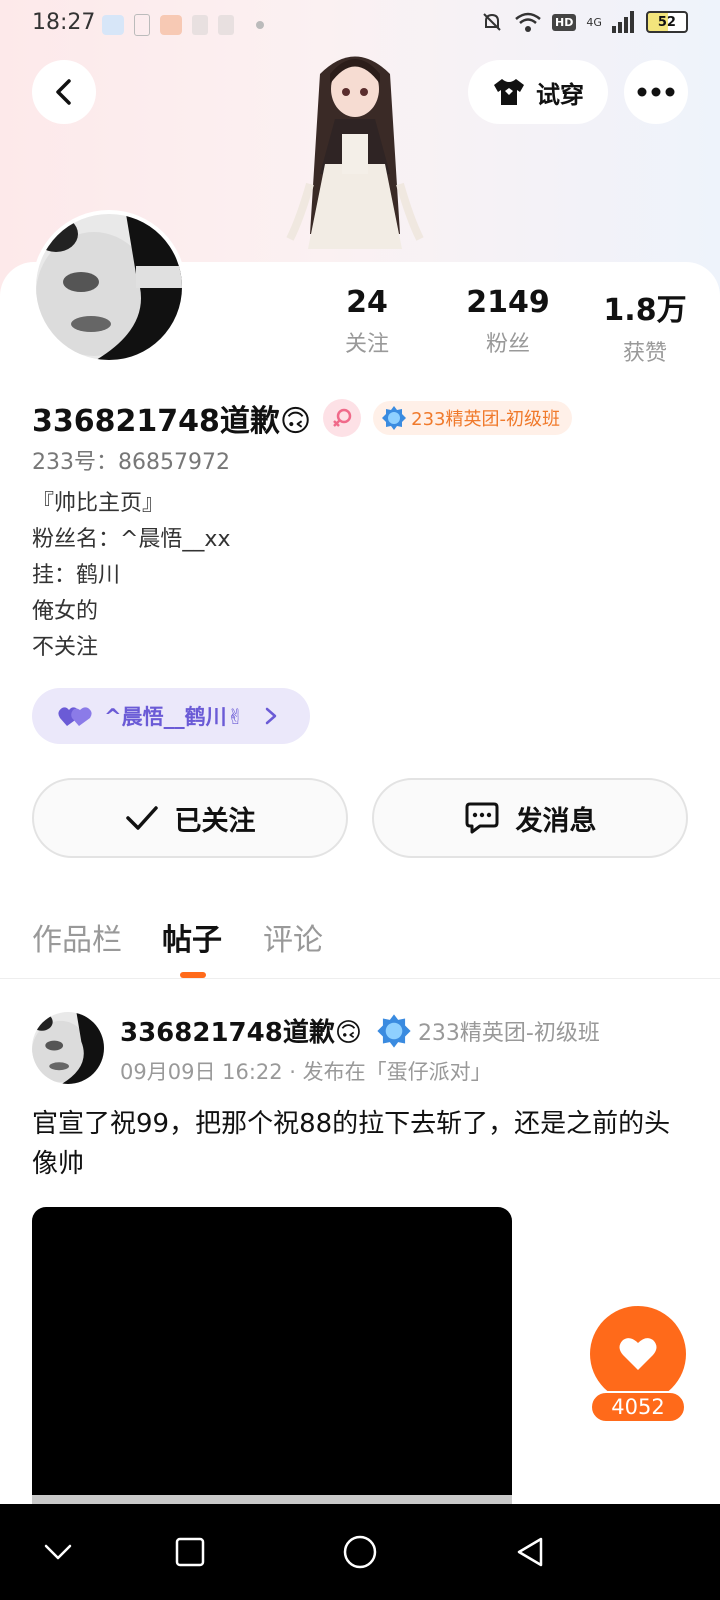 The height and width of the screenshot is (1600, 720). I want to click on shirt-icon, so click(509, 92).